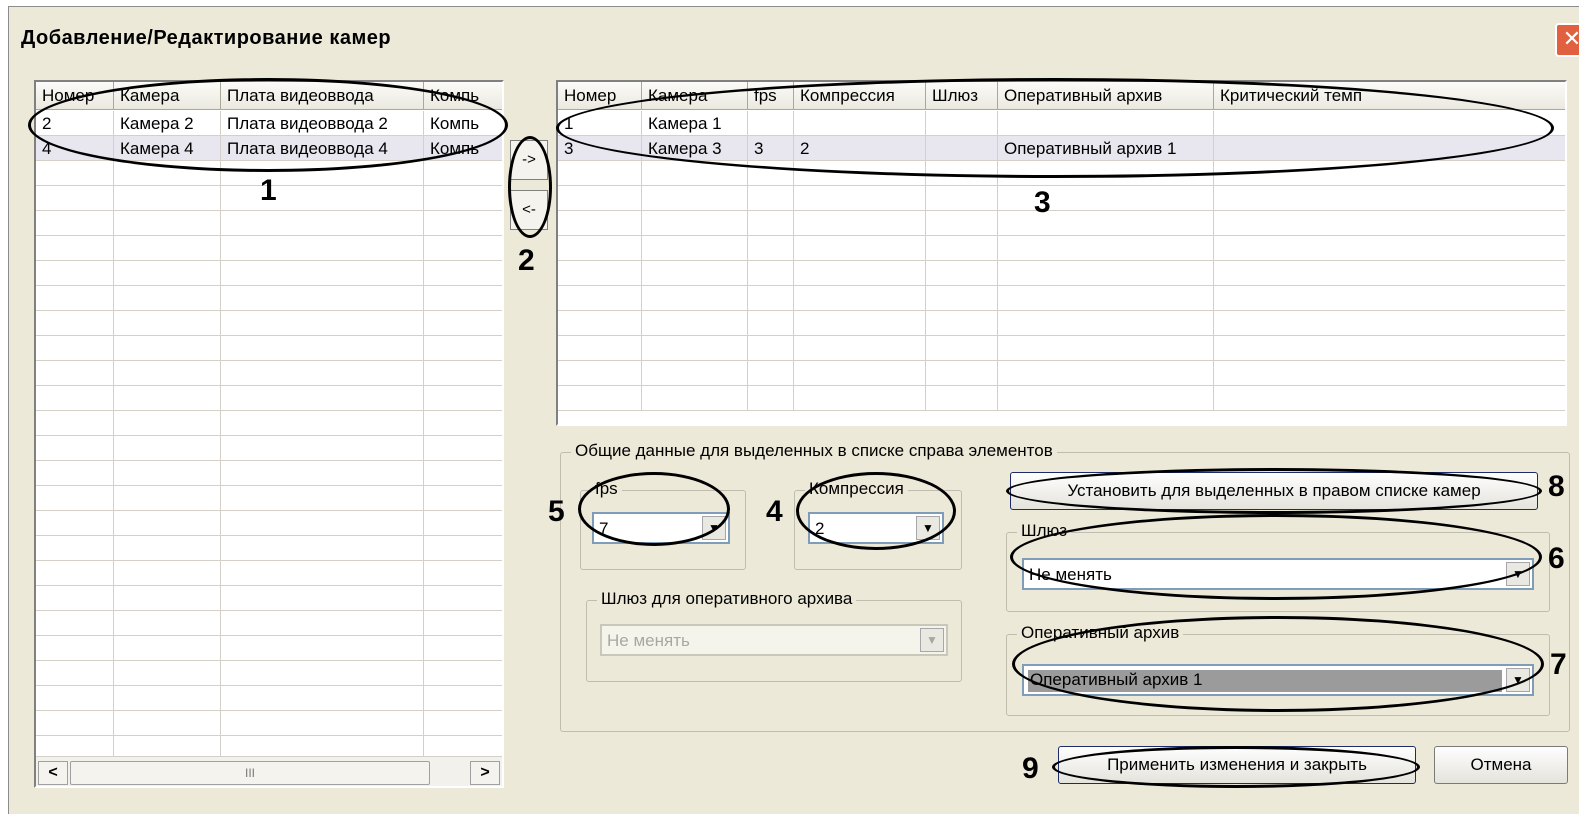 Image resolution: width=1579 pixels, height=814 pixels. Describe the element at coordinates (1389, 96) in the screenshot. I see `column-header-critical-rate: Критический темп` at that location.